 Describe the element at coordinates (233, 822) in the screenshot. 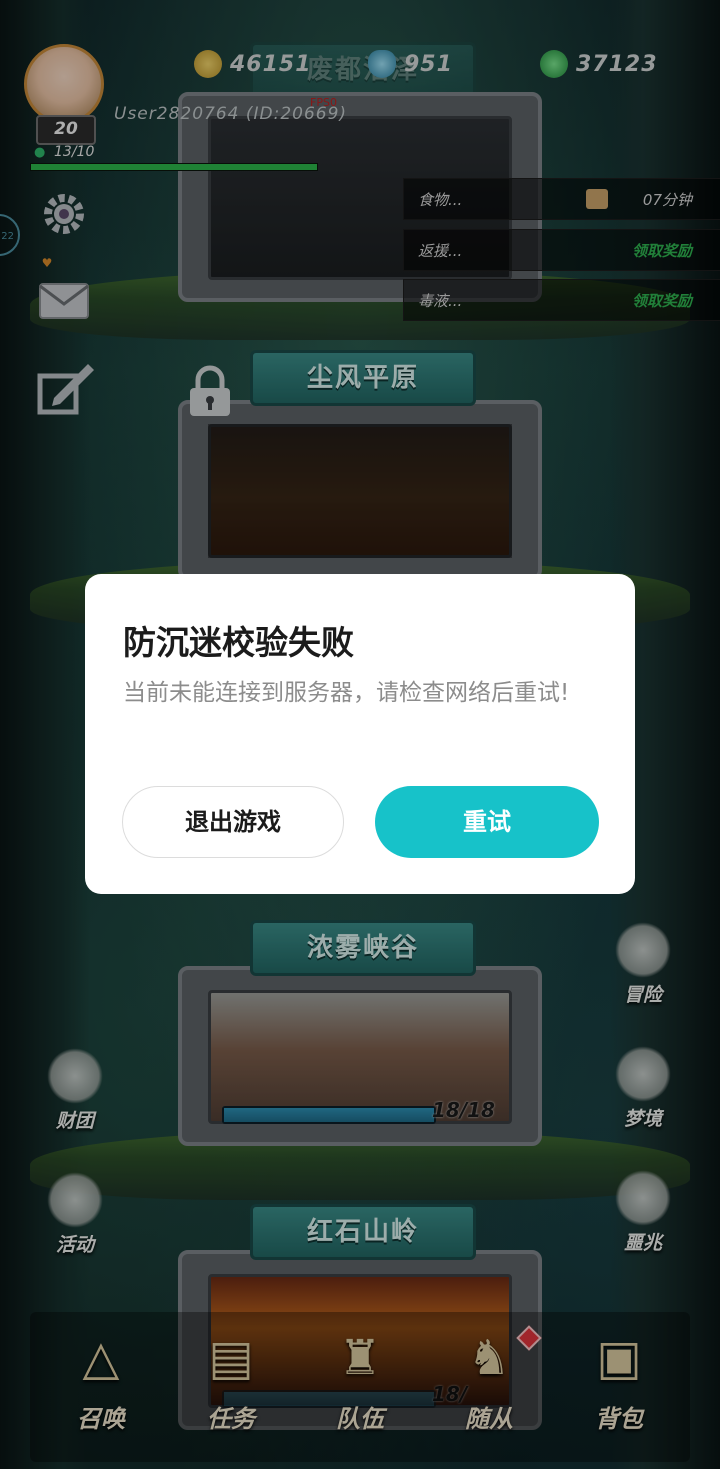

I see `exit-game-button: 退出游戏` at that location.